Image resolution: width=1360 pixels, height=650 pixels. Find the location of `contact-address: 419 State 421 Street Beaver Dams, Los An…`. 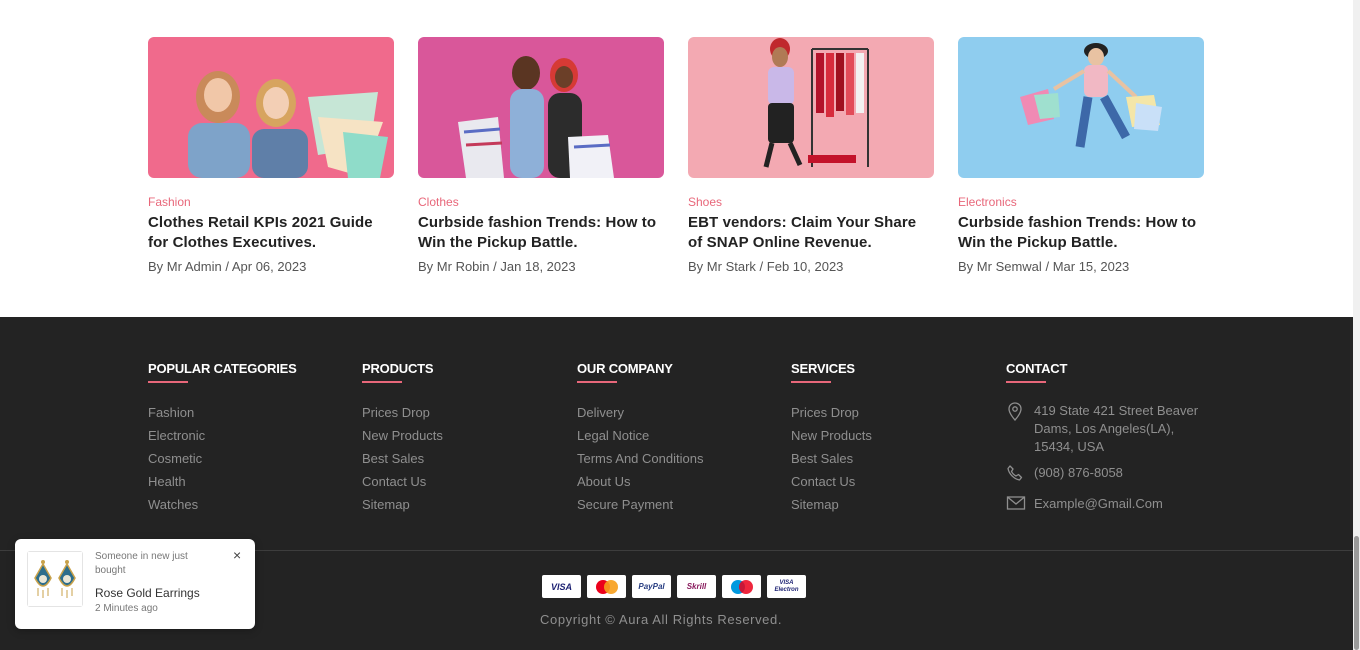

contact-address: 419 State 421 Street Beaver Dams, Los An… is located at coordinates (1106, 429).